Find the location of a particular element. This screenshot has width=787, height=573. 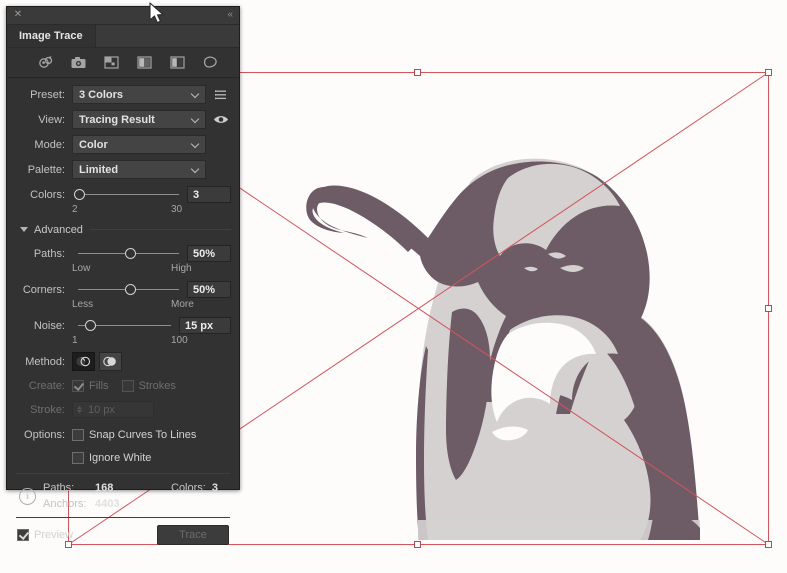

paths-label: Paths: is located at coordinates (49, 253).